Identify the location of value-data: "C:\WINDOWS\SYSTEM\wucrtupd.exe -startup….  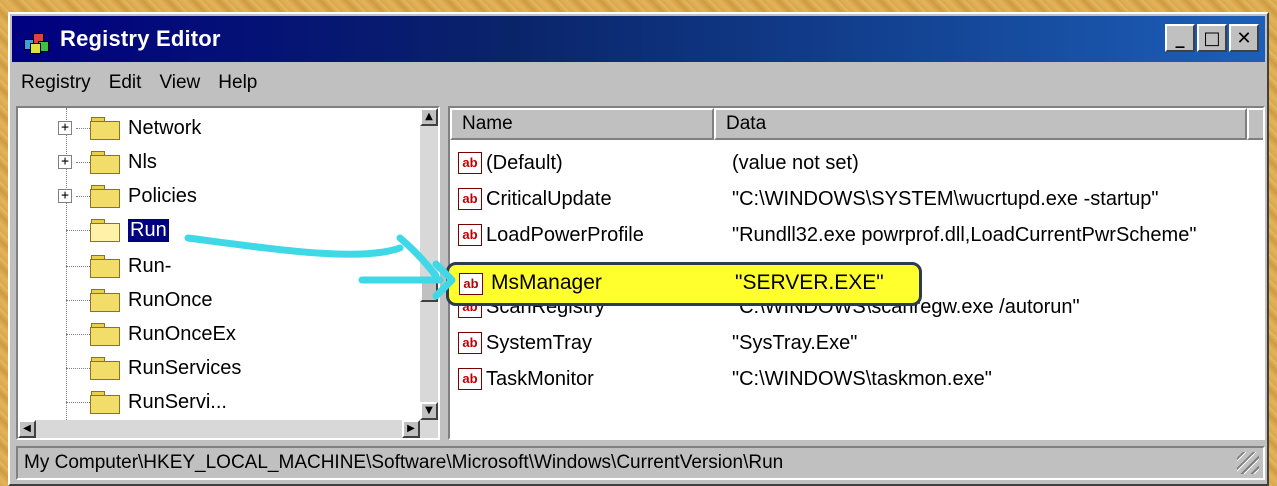
(945, 198).